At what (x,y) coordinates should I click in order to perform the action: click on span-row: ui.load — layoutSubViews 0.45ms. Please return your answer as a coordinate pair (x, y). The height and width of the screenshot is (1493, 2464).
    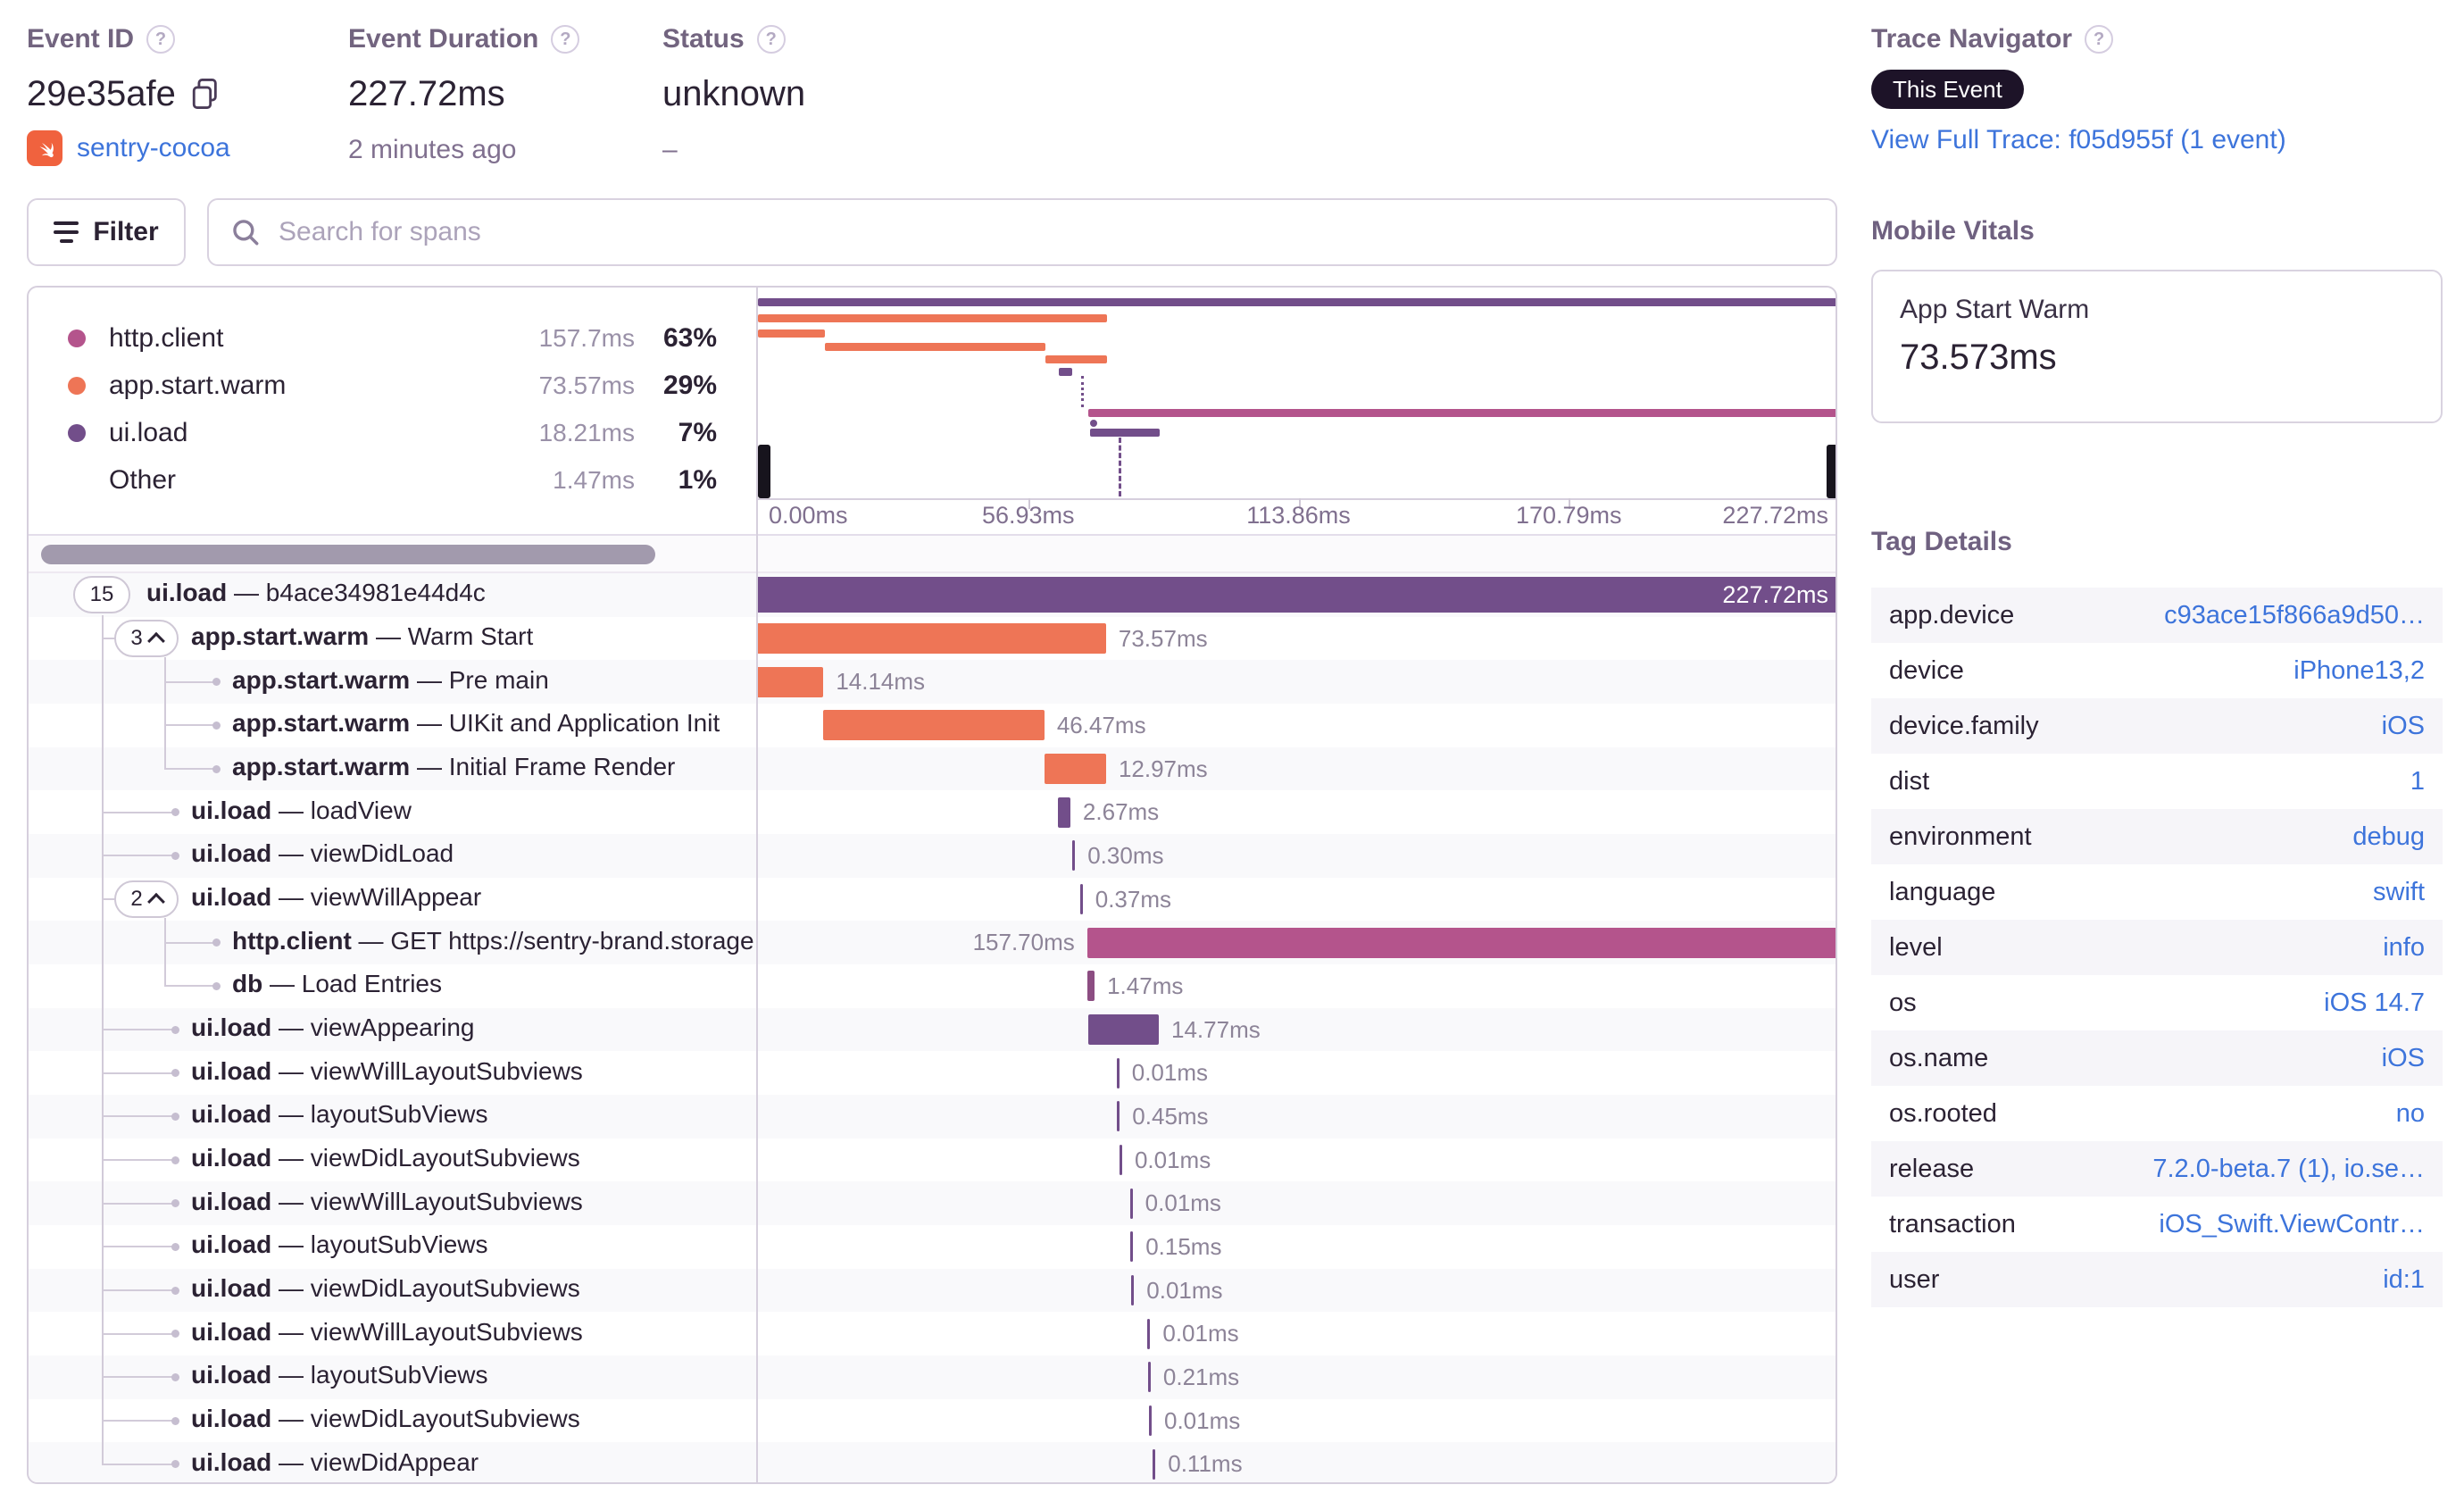
    Looking at the image, I should click on (932, 1117).